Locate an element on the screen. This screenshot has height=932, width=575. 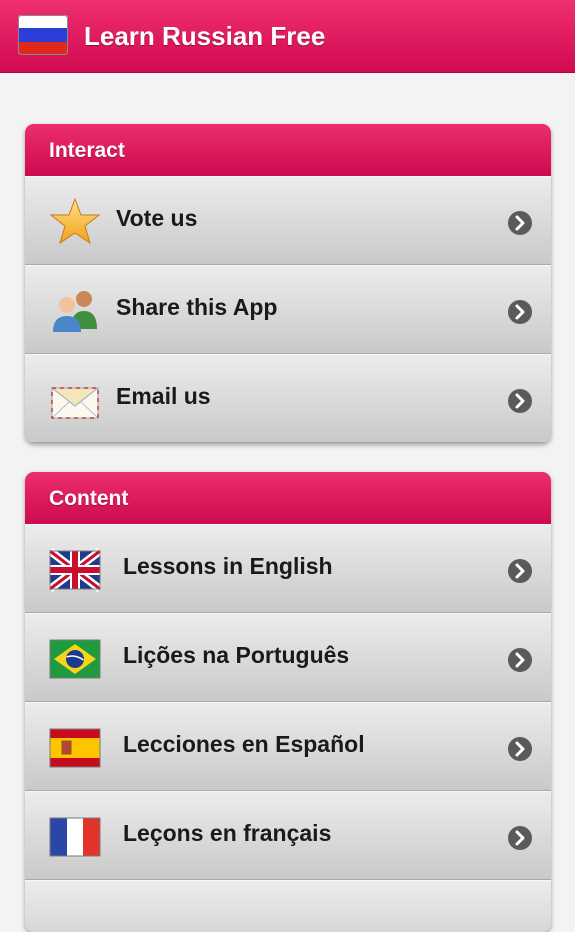
france-flag-icon is located at coordinates (75, 837).